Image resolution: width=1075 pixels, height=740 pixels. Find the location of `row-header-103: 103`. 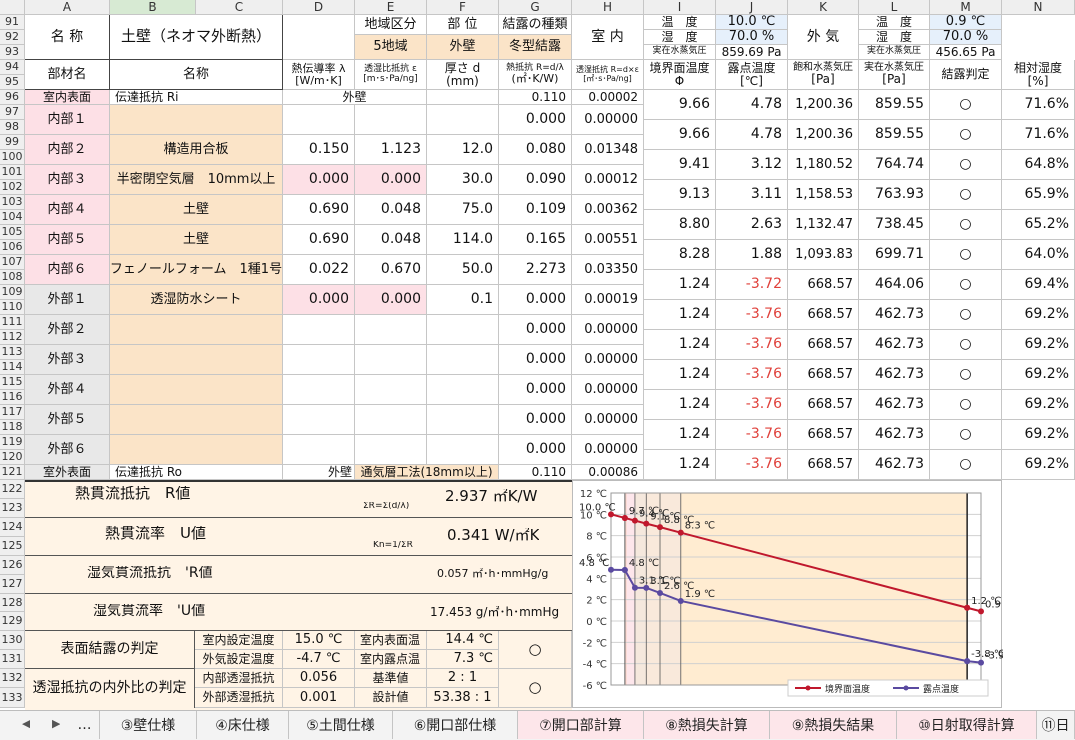

row-header-103: 103 is located at coordinates (12, 202).